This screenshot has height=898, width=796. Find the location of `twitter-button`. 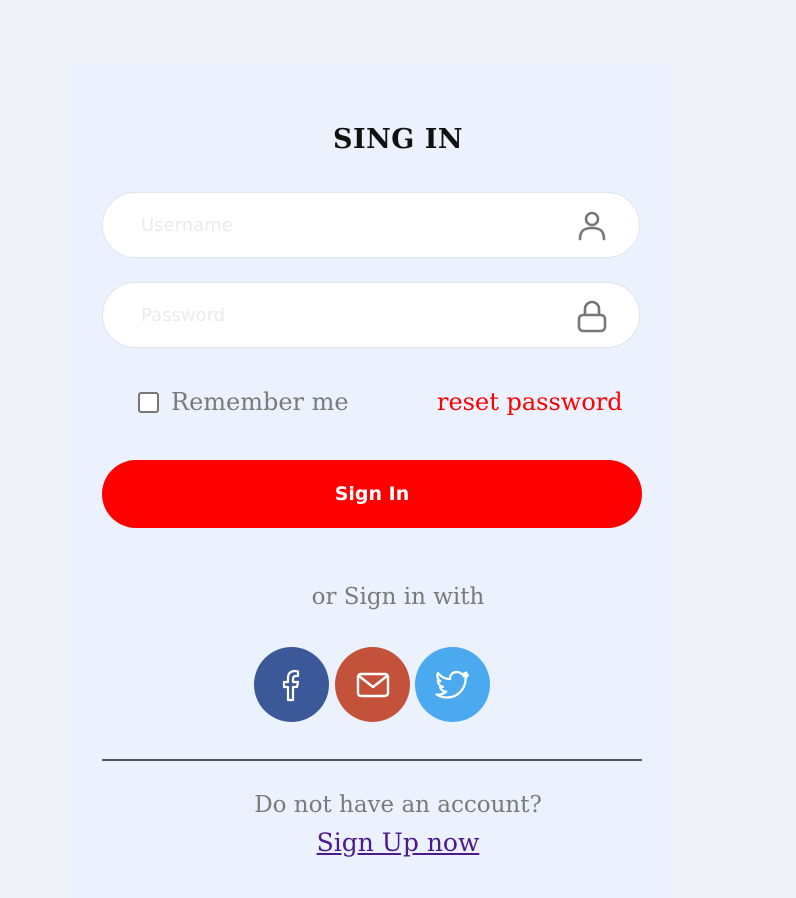

twitter-button is located at coordinates (452, 684).